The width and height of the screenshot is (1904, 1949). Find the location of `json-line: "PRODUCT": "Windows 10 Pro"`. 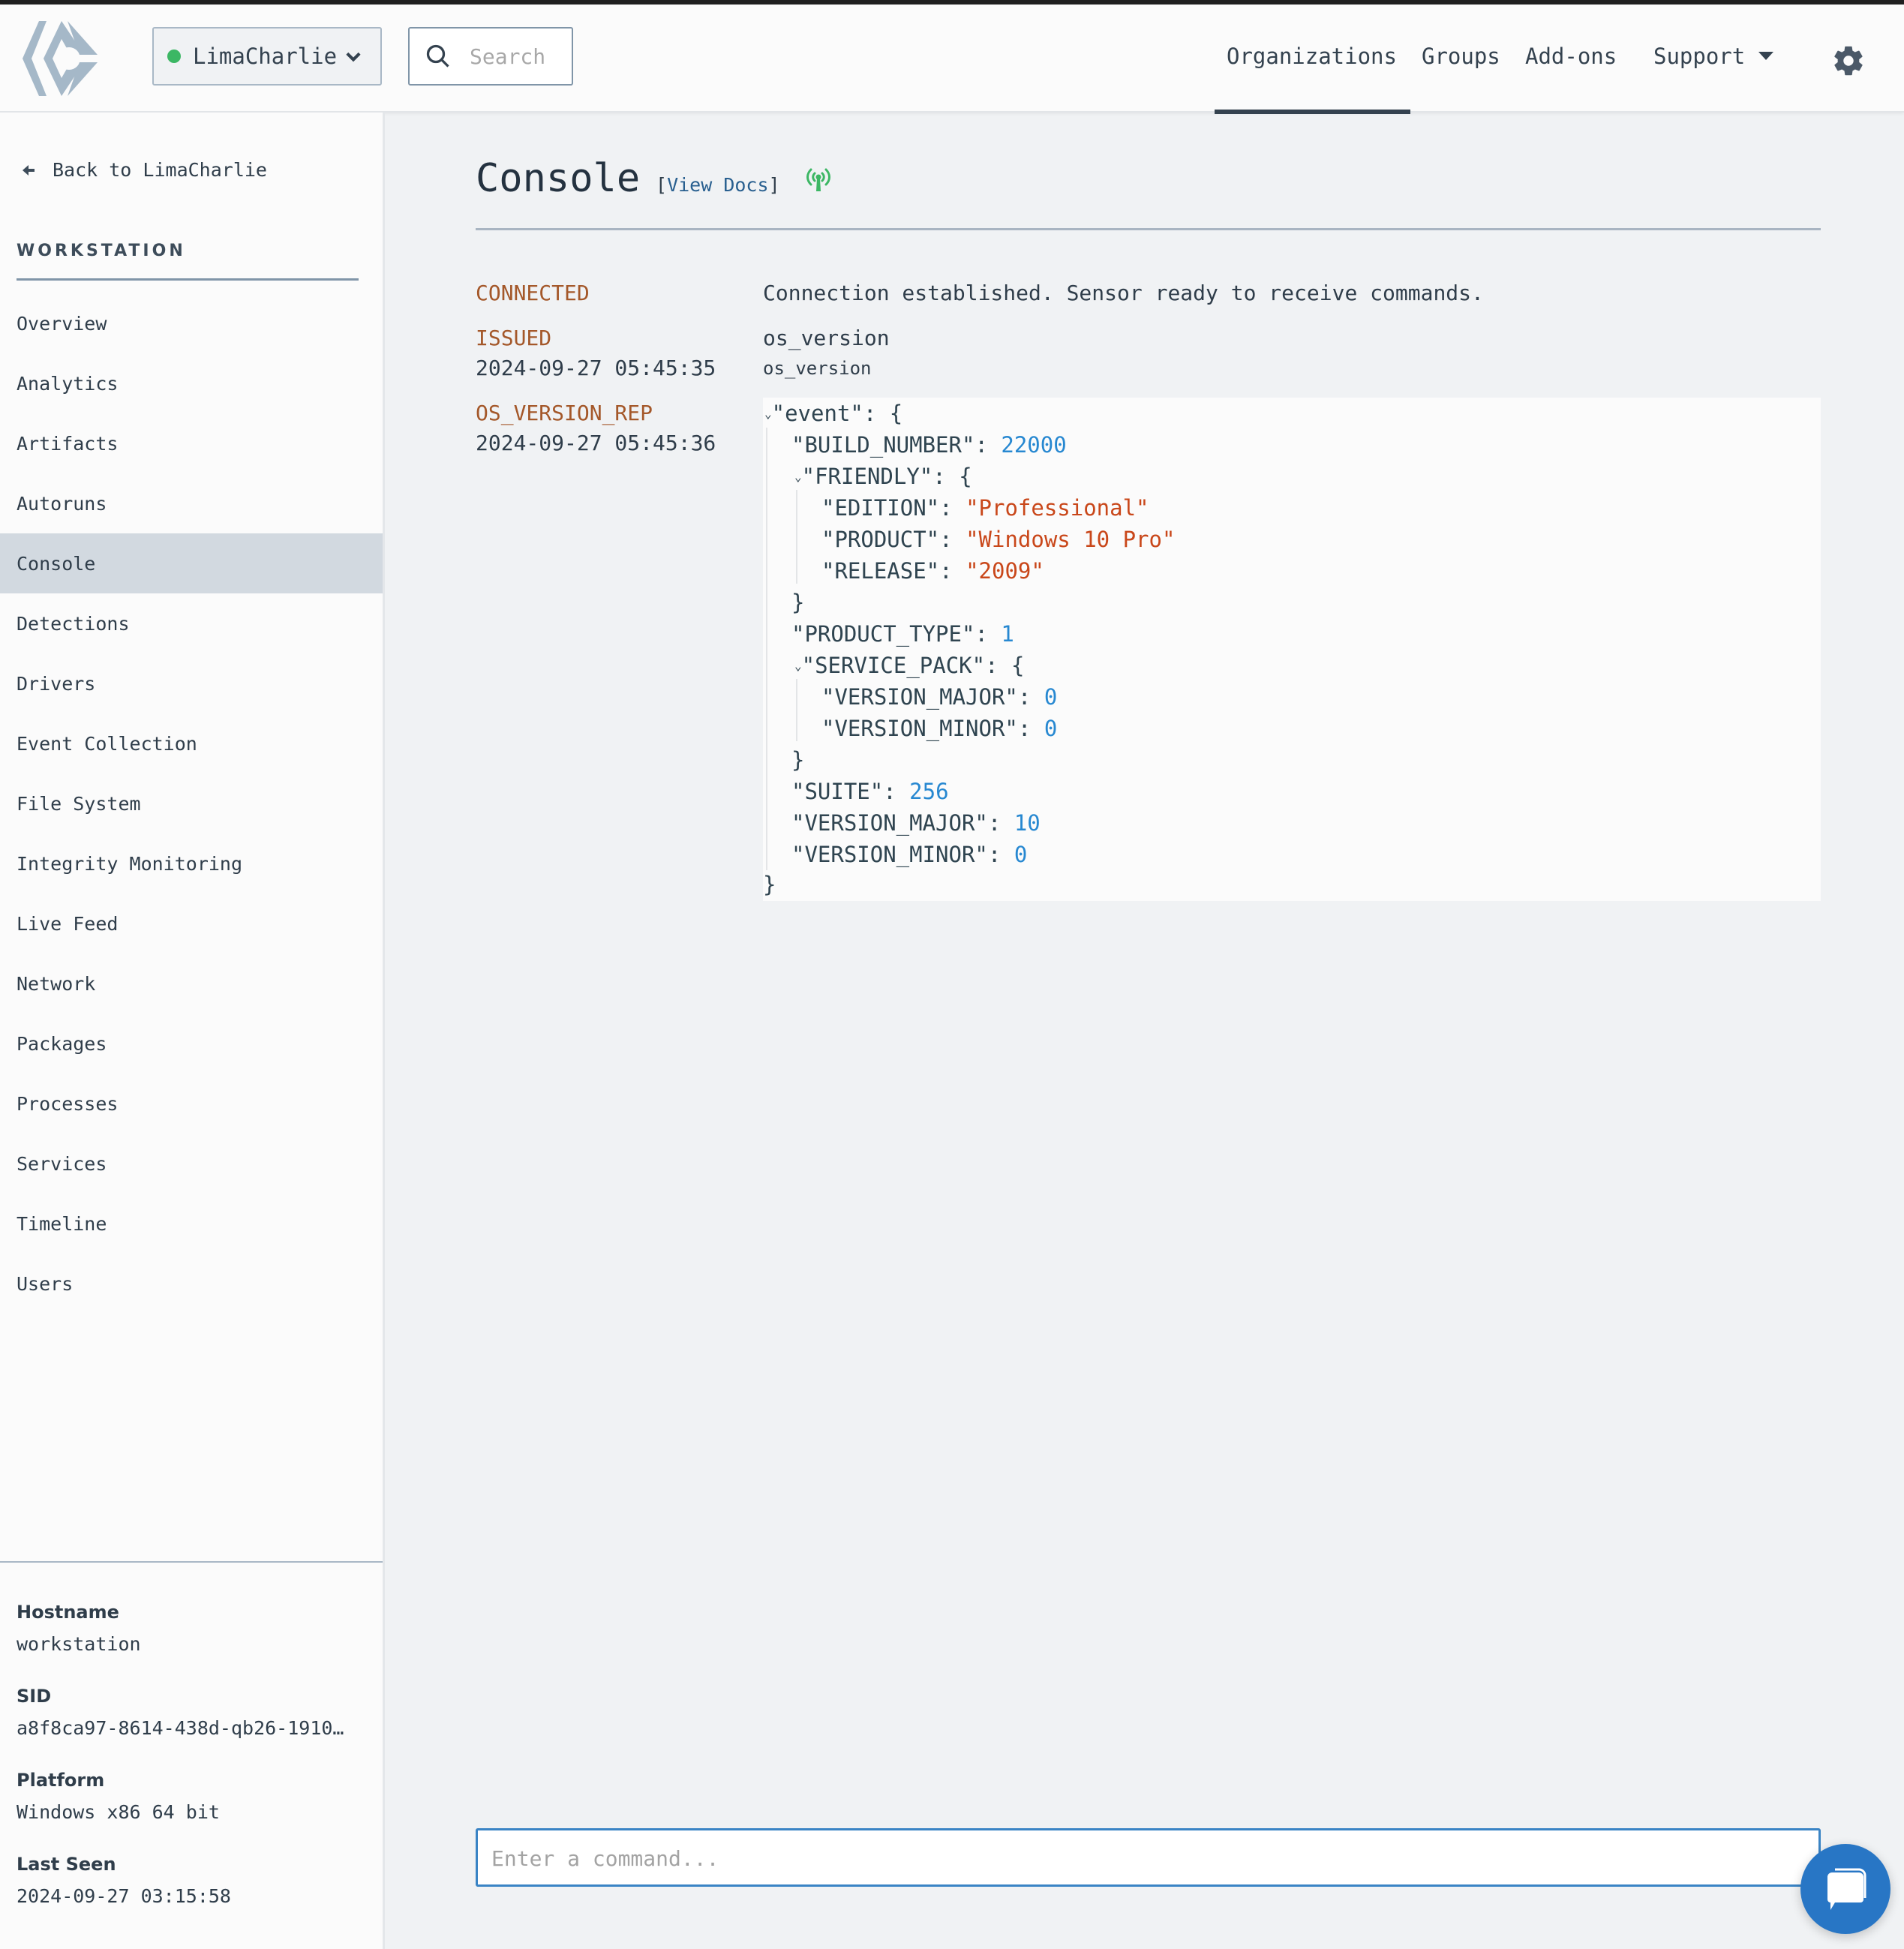

json-line: "PRODUCT": "Windows 10 Pro" is located at coordinates (998, 539).